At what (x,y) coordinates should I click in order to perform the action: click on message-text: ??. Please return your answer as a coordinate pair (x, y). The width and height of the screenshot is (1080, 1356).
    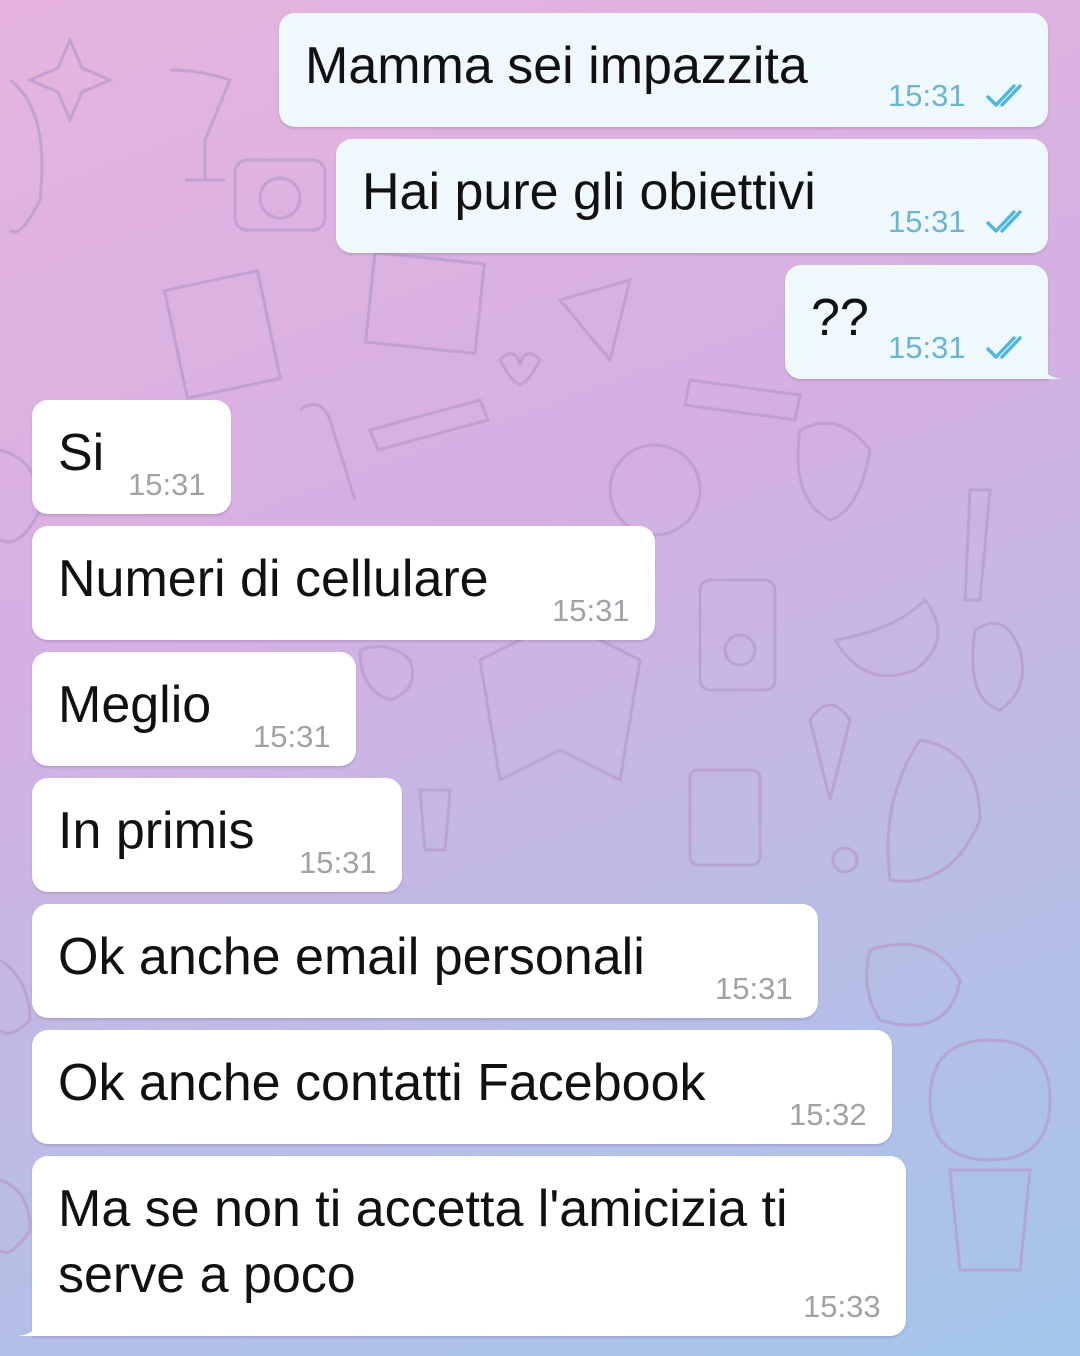
    Looking at the image, I should click on (840, 318).